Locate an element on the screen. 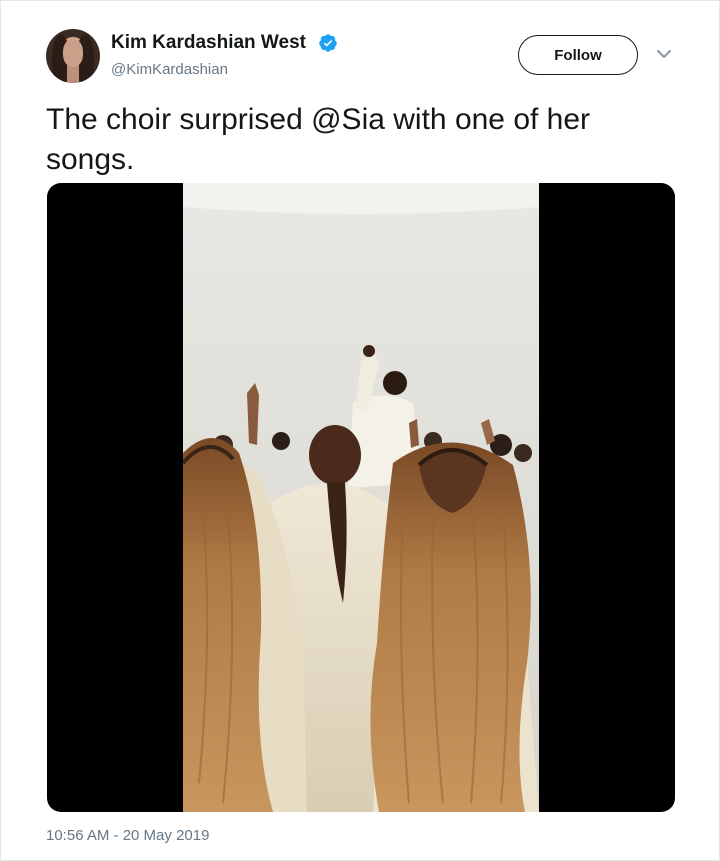 Image resolution: width=720 pixels, height=861 pixels. author-name: Kim Kardashian West is located at coordinates (208, 43).